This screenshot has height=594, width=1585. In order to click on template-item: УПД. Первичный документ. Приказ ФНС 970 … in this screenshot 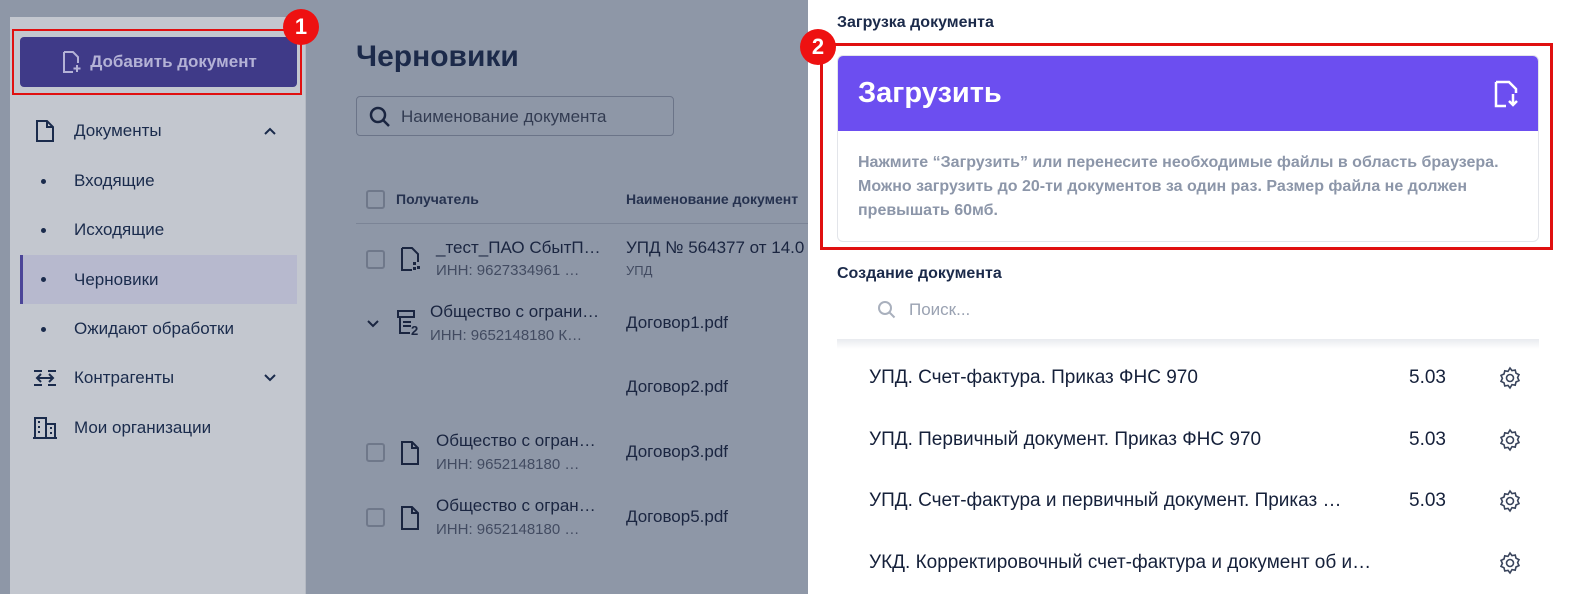, I will do `click(1188, 439)`.